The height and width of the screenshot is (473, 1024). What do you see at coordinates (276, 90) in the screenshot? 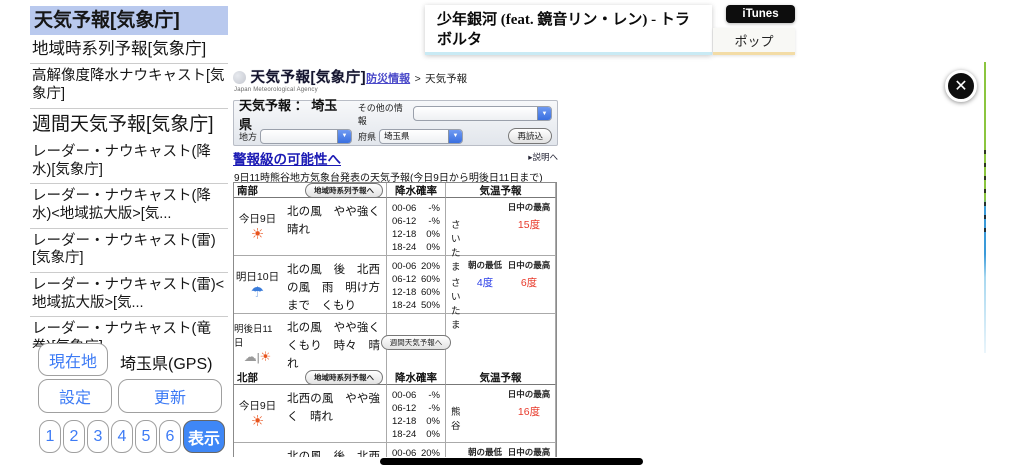
I see `agency-english-name: Japan Meteorological Agency` at bounding box center [276, 90].